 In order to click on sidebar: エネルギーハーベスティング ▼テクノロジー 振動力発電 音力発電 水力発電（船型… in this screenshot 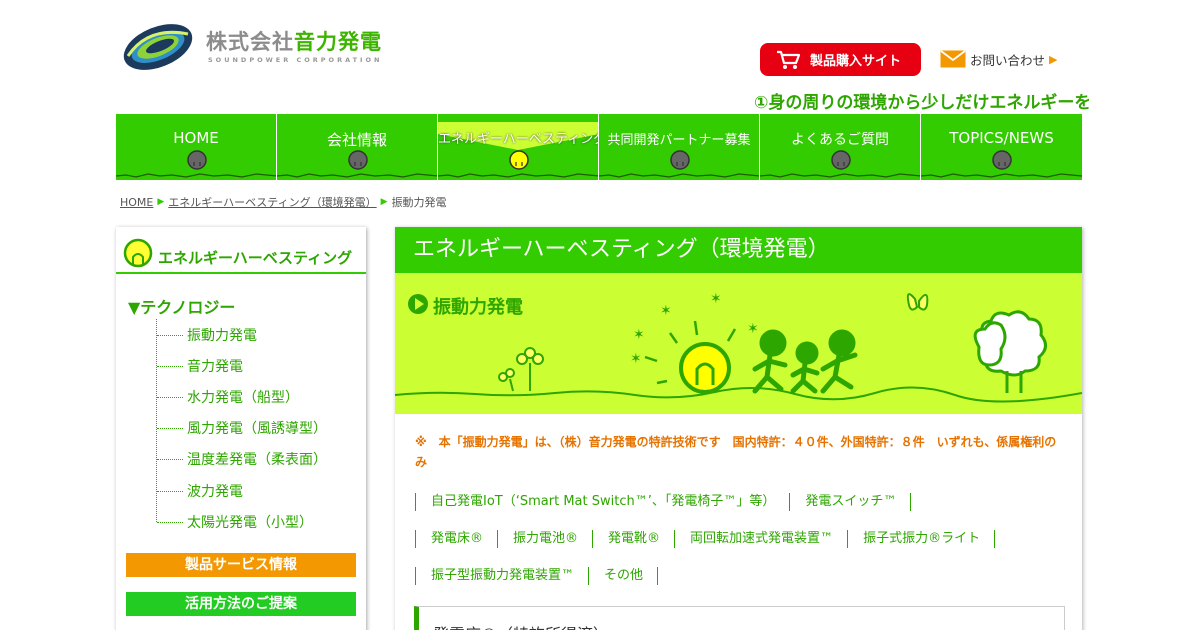, I will do `click(241, 428)`.